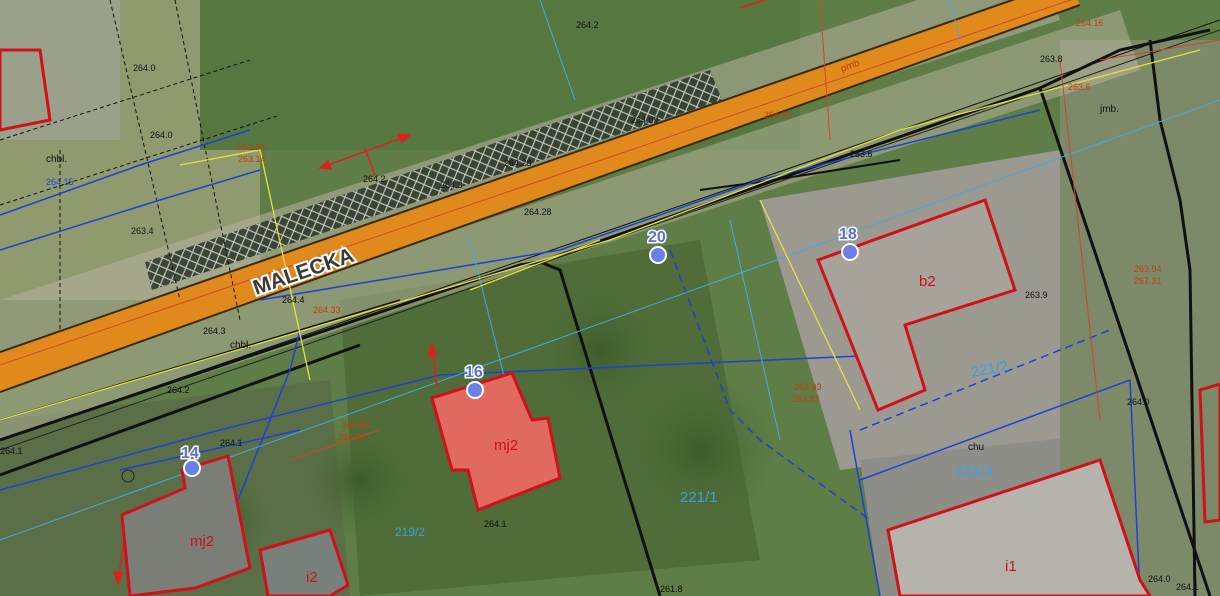 The height and width of the screenshot is (596, 1220). I want to click on landuse-label-jmb: jmb., so click(1109, 109).